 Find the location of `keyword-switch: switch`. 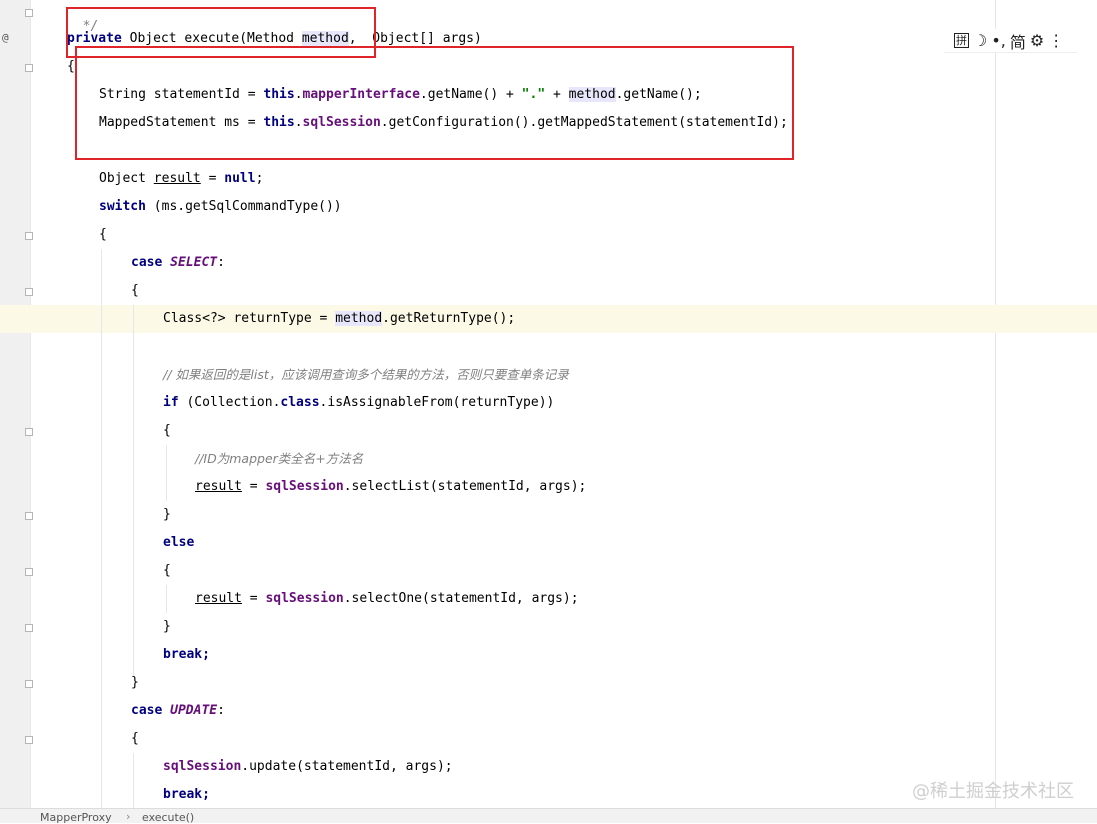

keyword-switch: switch is located at coordinates (122, 206).